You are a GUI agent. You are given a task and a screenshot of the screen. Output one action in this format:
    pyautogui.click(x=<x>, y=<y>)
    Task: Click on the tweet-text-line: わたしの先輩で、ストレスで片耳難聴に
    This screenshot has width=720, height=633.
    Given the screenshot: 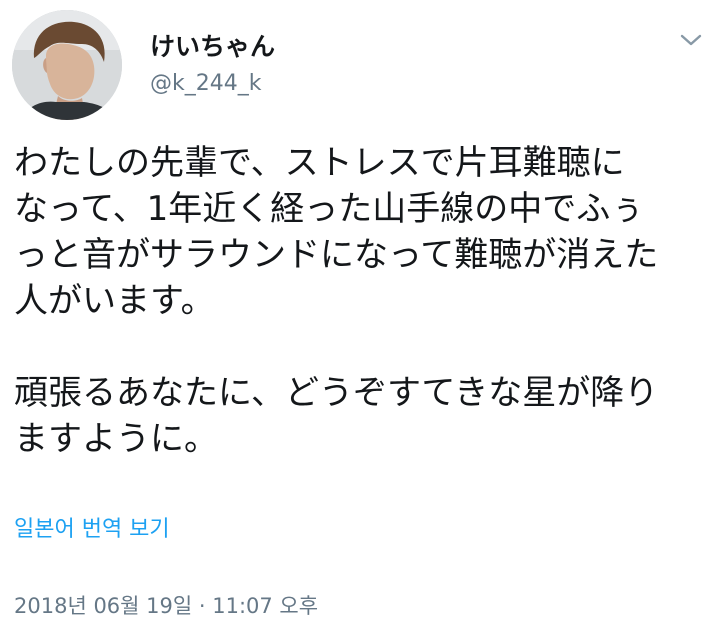 What is the action you would take?
    pyautogui.click(x=319, y=163)
    